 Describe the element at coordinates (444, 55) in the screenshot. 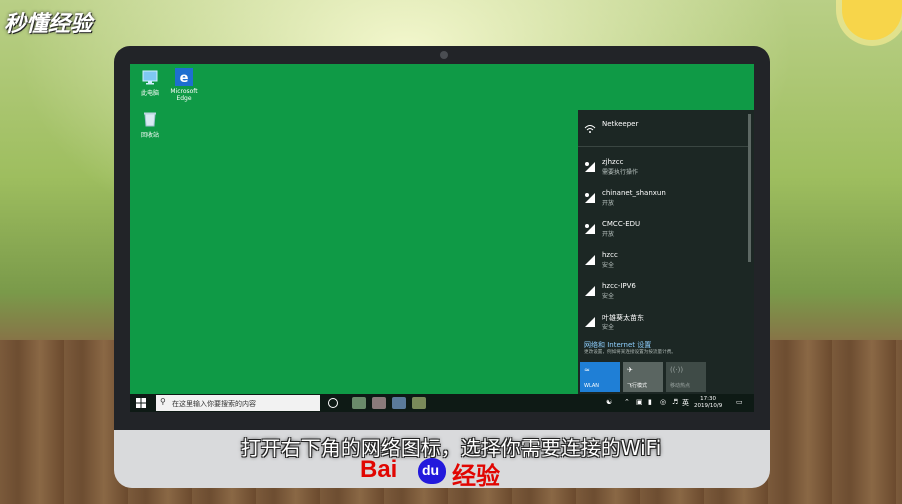

I see `camera-icon` at that location.